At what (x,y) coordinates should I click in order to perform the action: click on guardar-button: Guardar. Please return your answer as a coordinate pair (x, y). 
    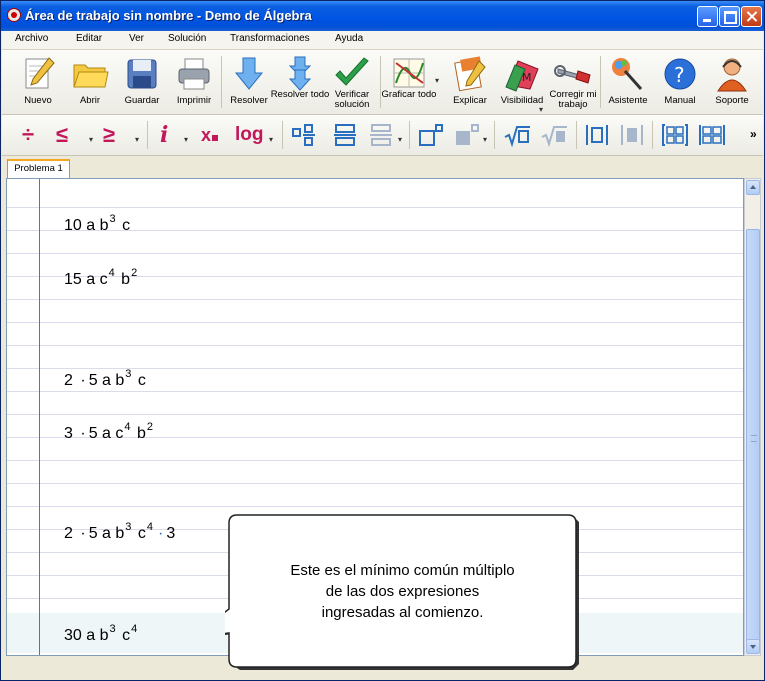
    Looking at the image, I should click on (142, 82).